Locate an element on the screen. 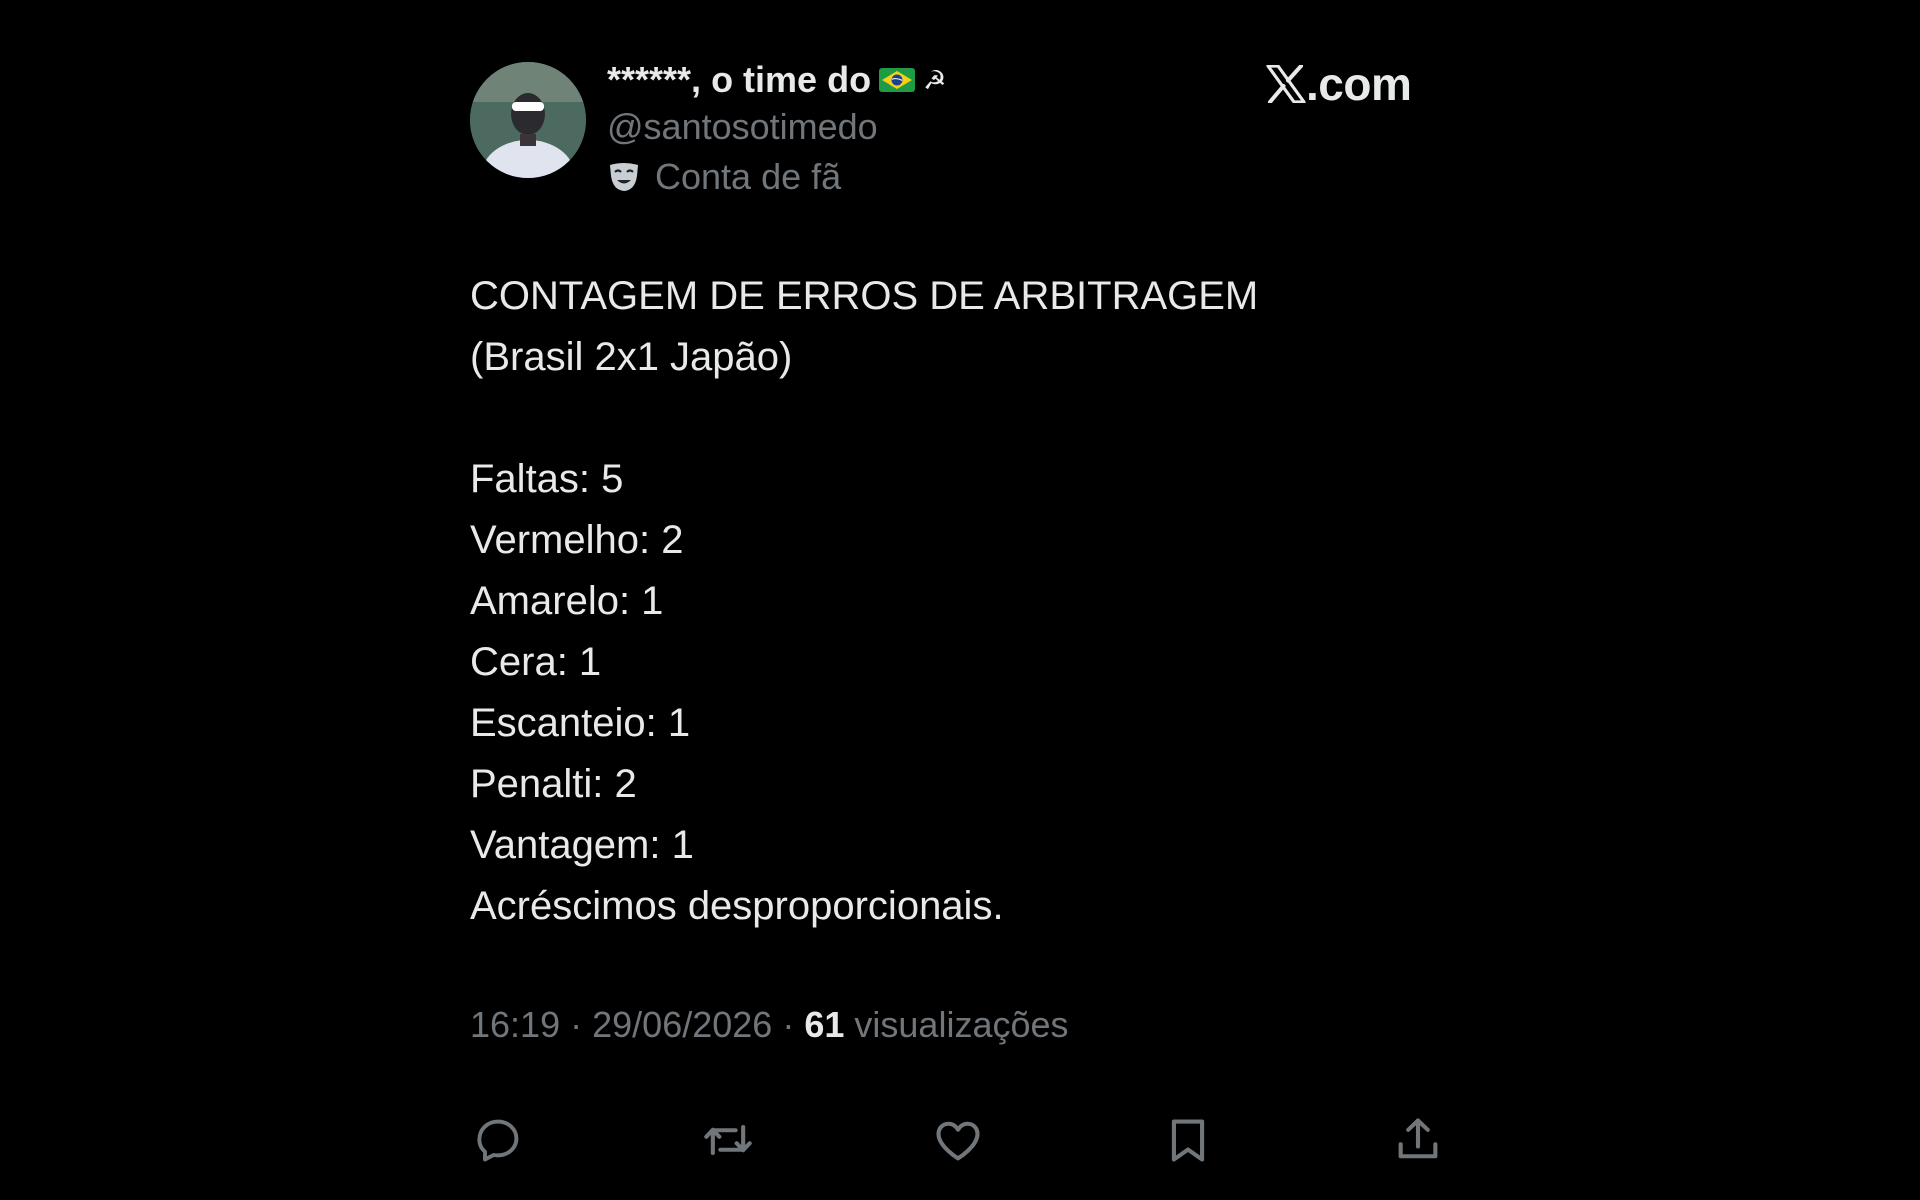  tweet-date: 29/06/2026 is located at coordinates (682, 1024).